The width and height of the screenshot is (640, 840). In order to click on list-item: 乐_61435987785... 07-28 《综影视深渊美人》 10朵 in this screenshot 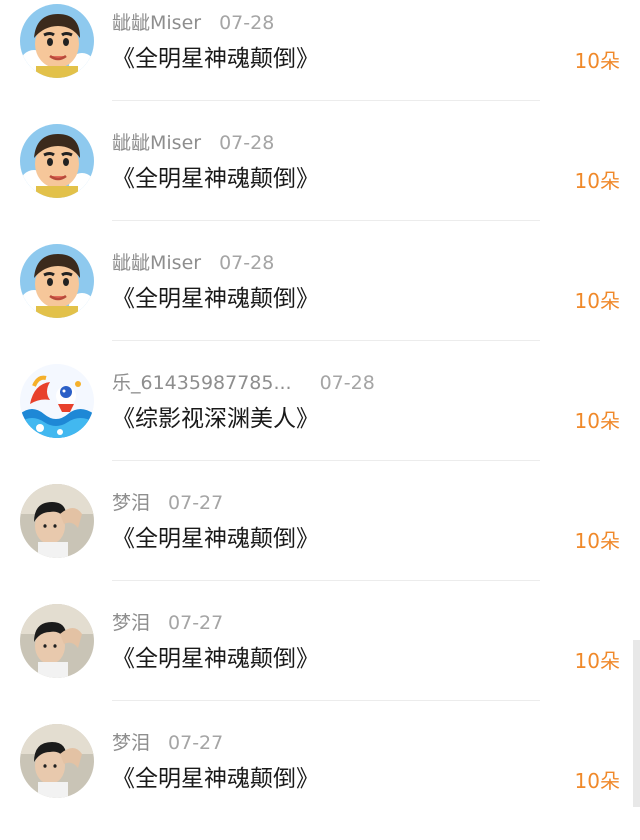, I will do `click(320, 420)`.